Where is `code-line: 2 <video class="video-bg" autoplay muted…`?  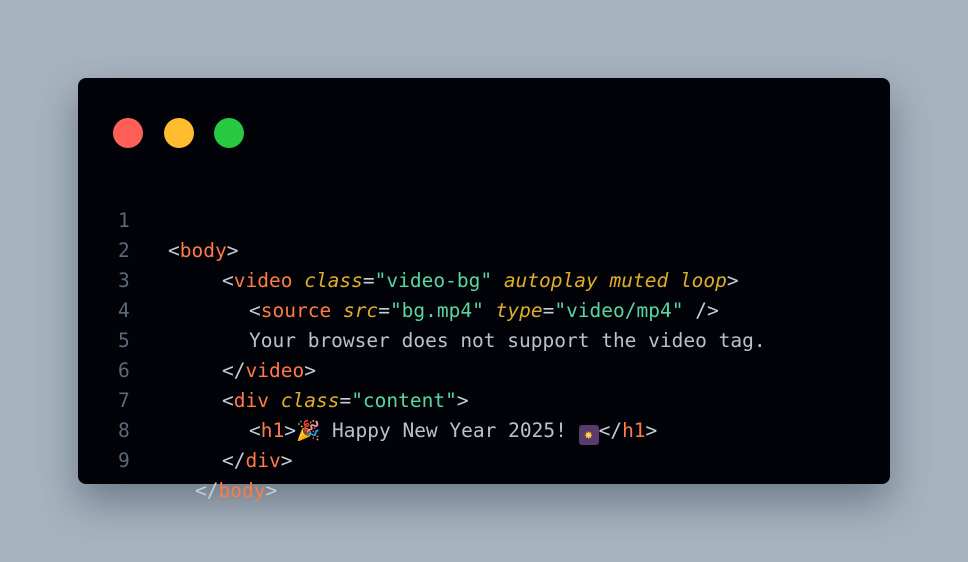
code-line: 2 <video class="video-bg" autoplay muted… is located at coordinates (484, 249).